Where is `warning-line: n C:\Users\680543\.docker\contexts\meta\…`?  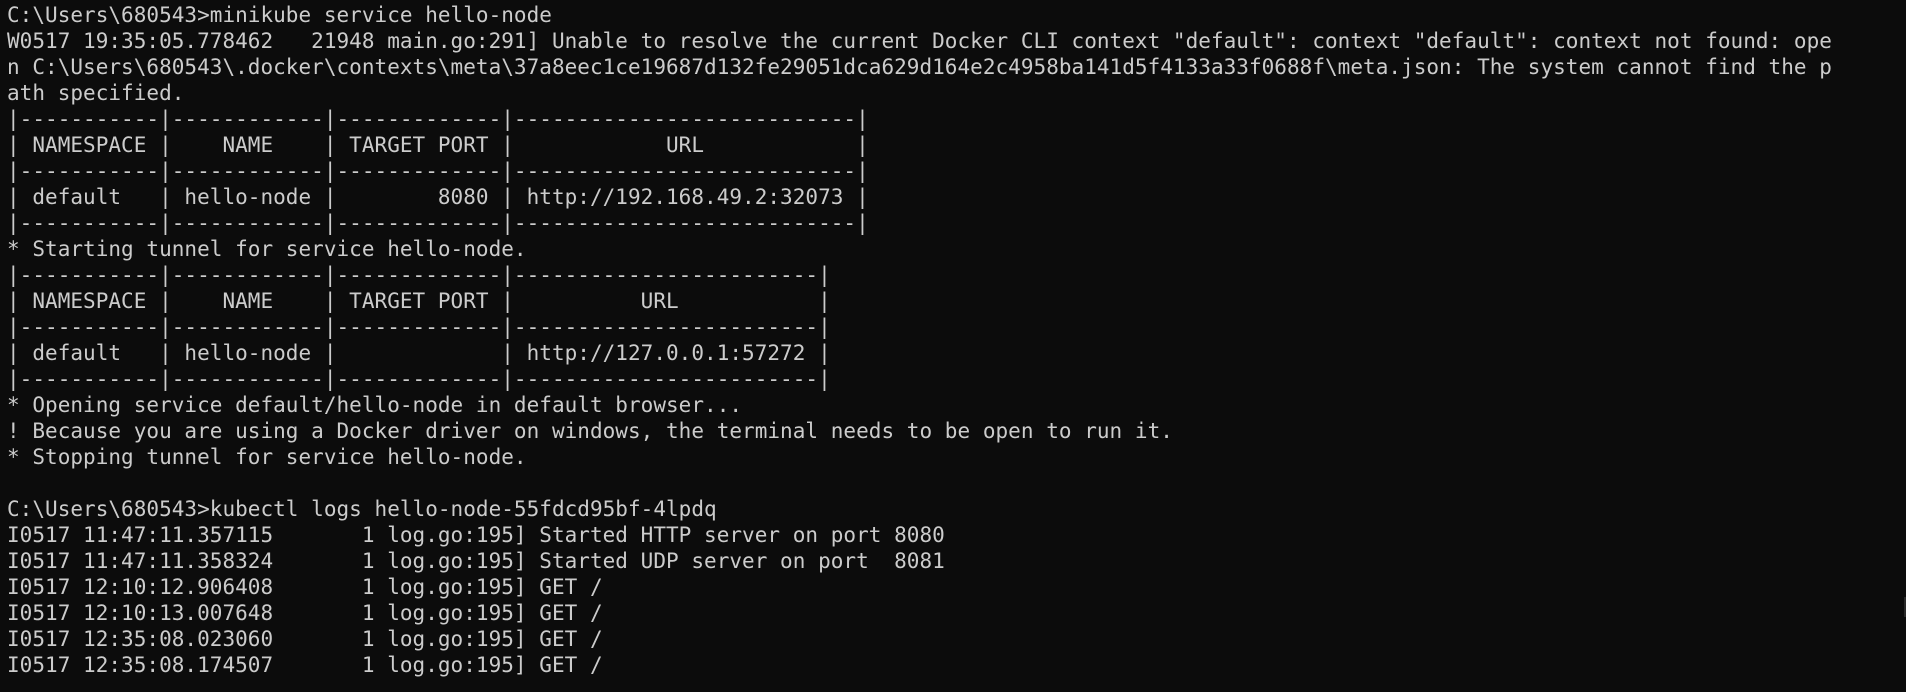
warning-line: n C:\Users\680543\.docker\contexts\meta\… is located at coordinates (919, 67).